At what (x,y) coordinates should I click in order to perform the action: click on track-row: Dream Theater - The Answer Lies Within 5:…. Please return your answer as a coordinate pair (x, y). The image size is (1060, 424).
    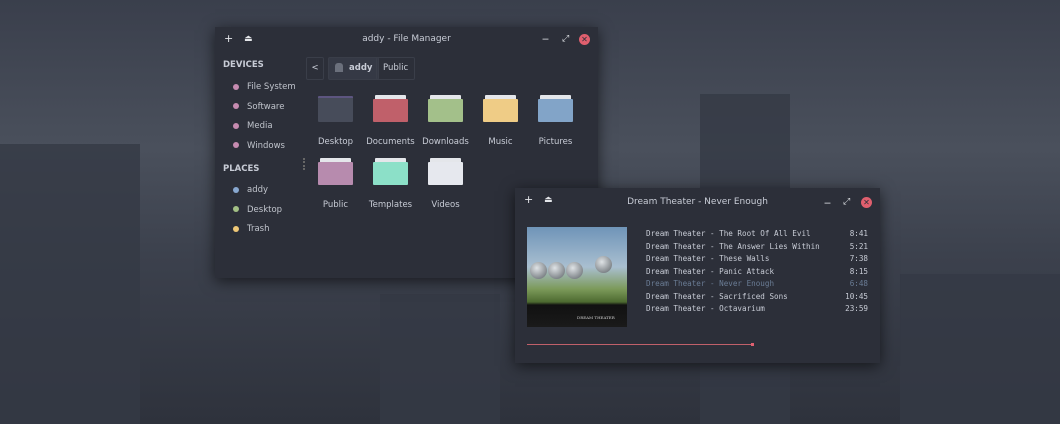
    Looking at the image, I should click on (757, 248).